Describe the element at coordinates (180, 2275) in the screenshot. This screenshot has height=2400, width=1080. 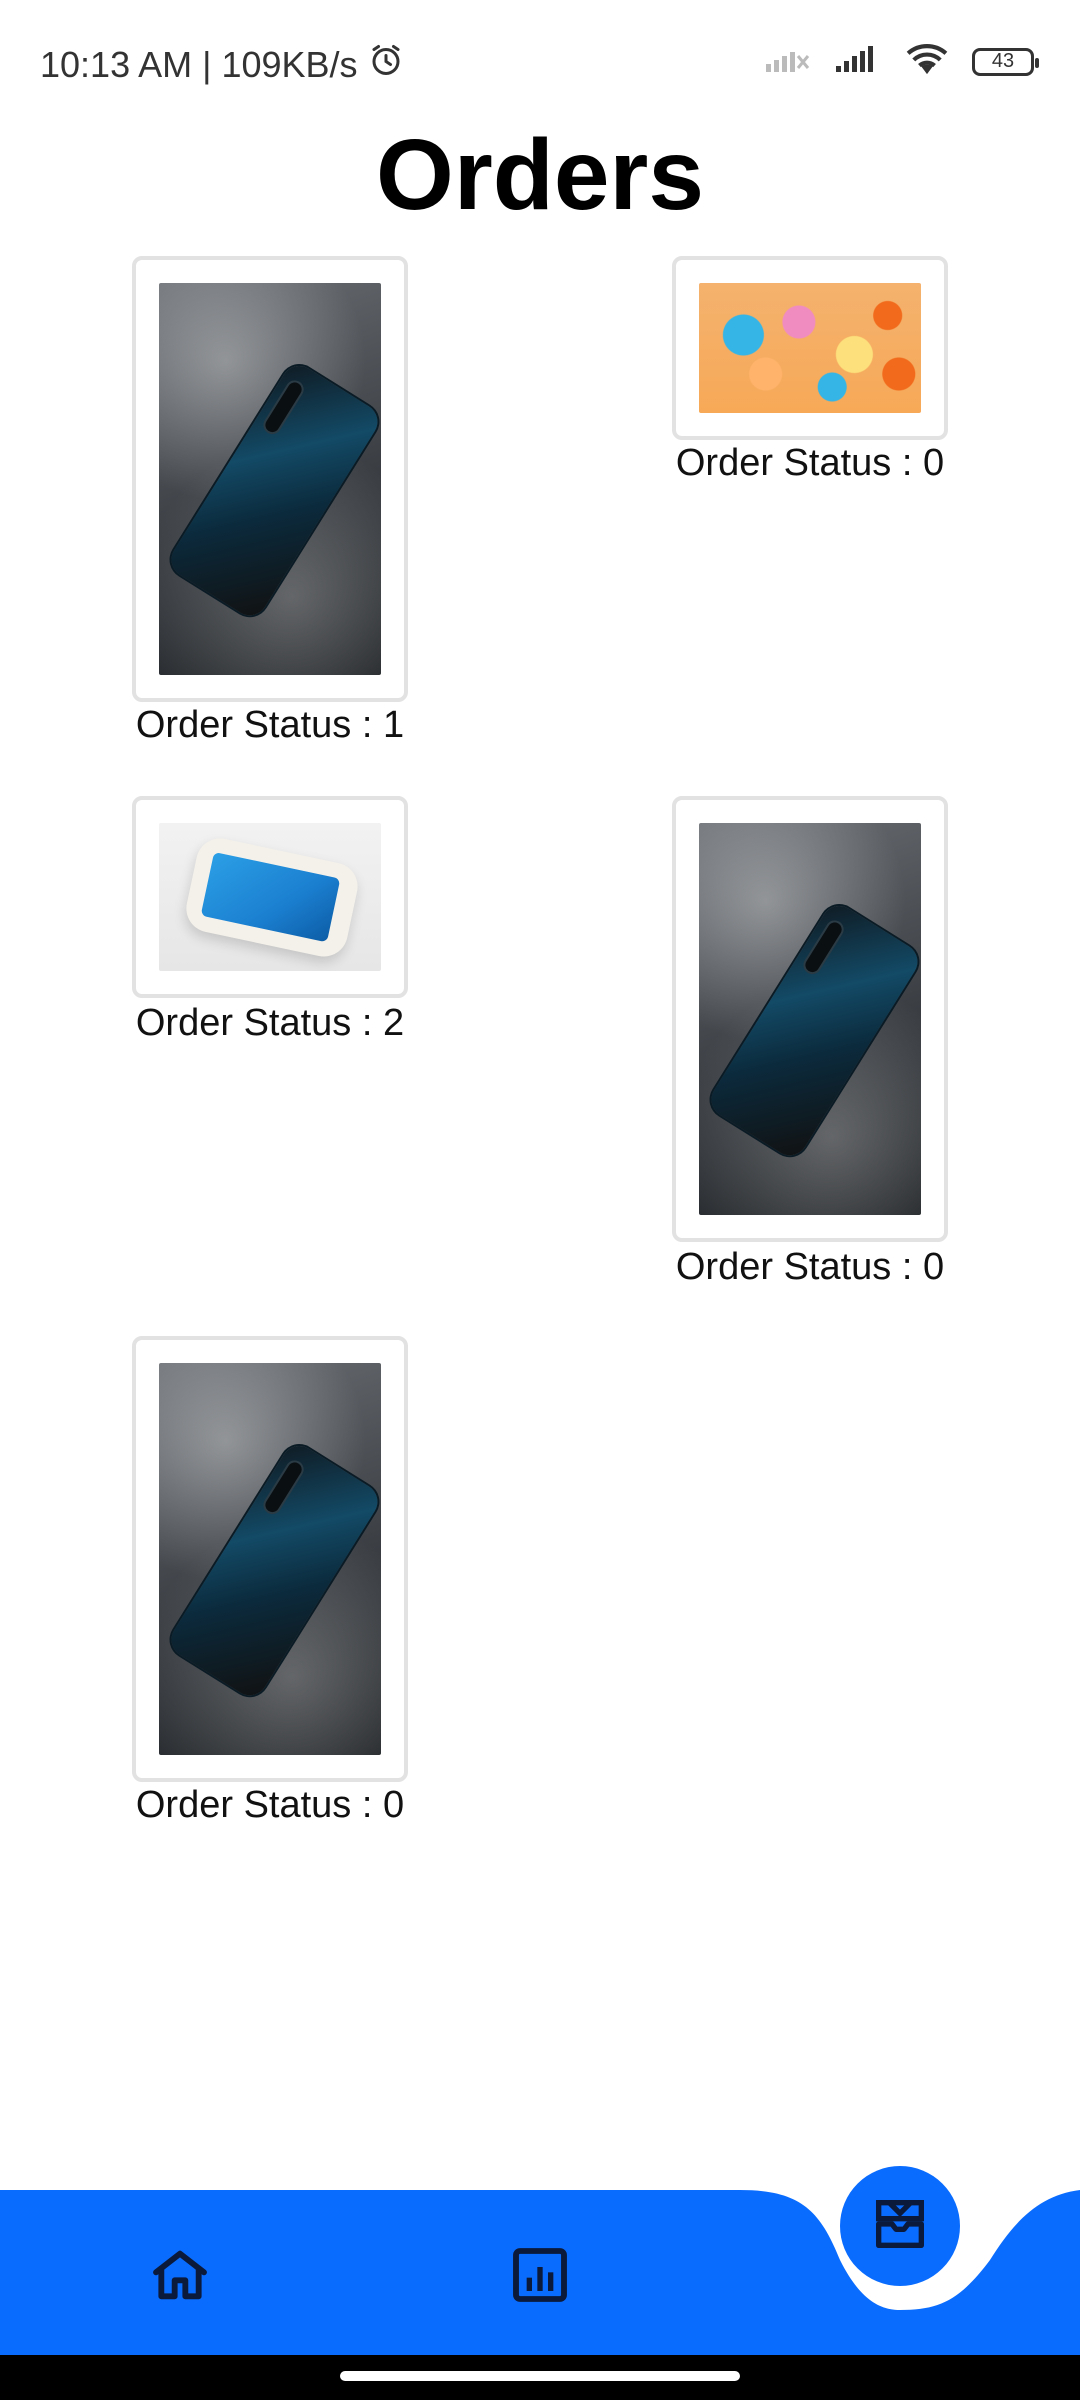
I see `home-icon` at that location.